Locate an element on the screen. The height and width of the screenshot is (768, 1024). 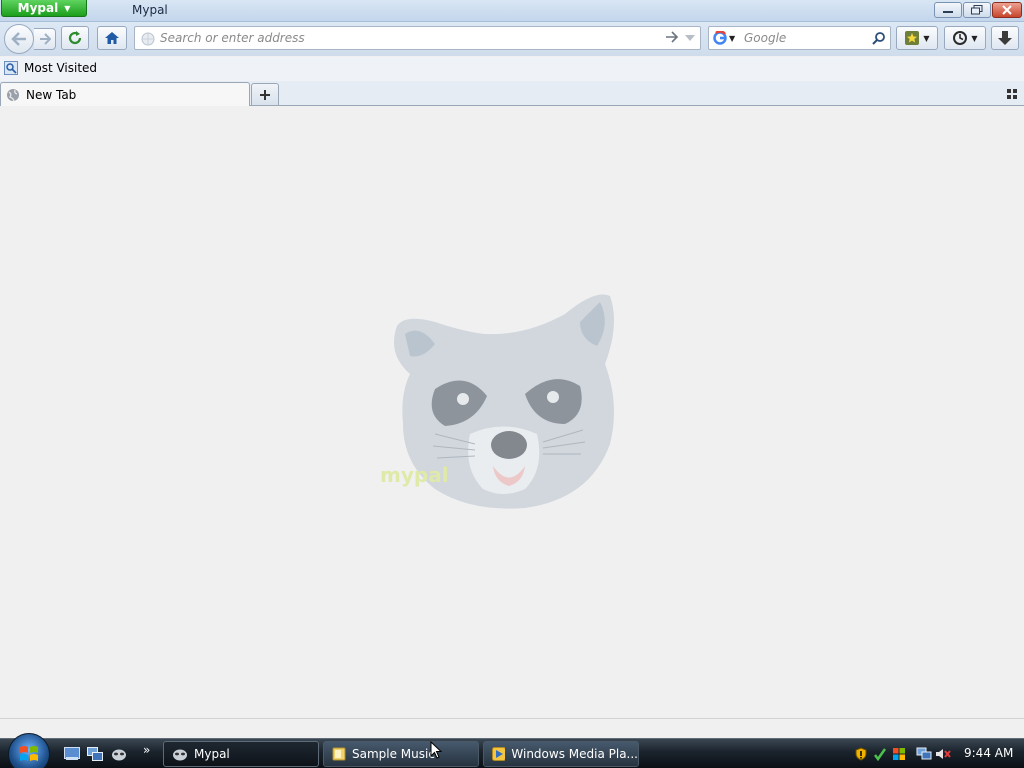
download-icon is located at coordinates (1005, 38).